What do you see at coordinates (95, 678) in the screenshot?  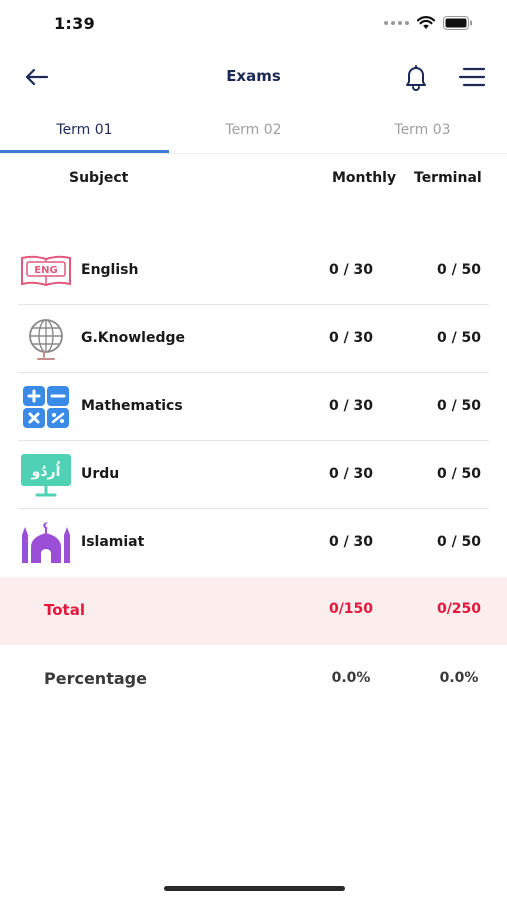 I see `percentage-label: Percentage` at bounding box center [95, 678].